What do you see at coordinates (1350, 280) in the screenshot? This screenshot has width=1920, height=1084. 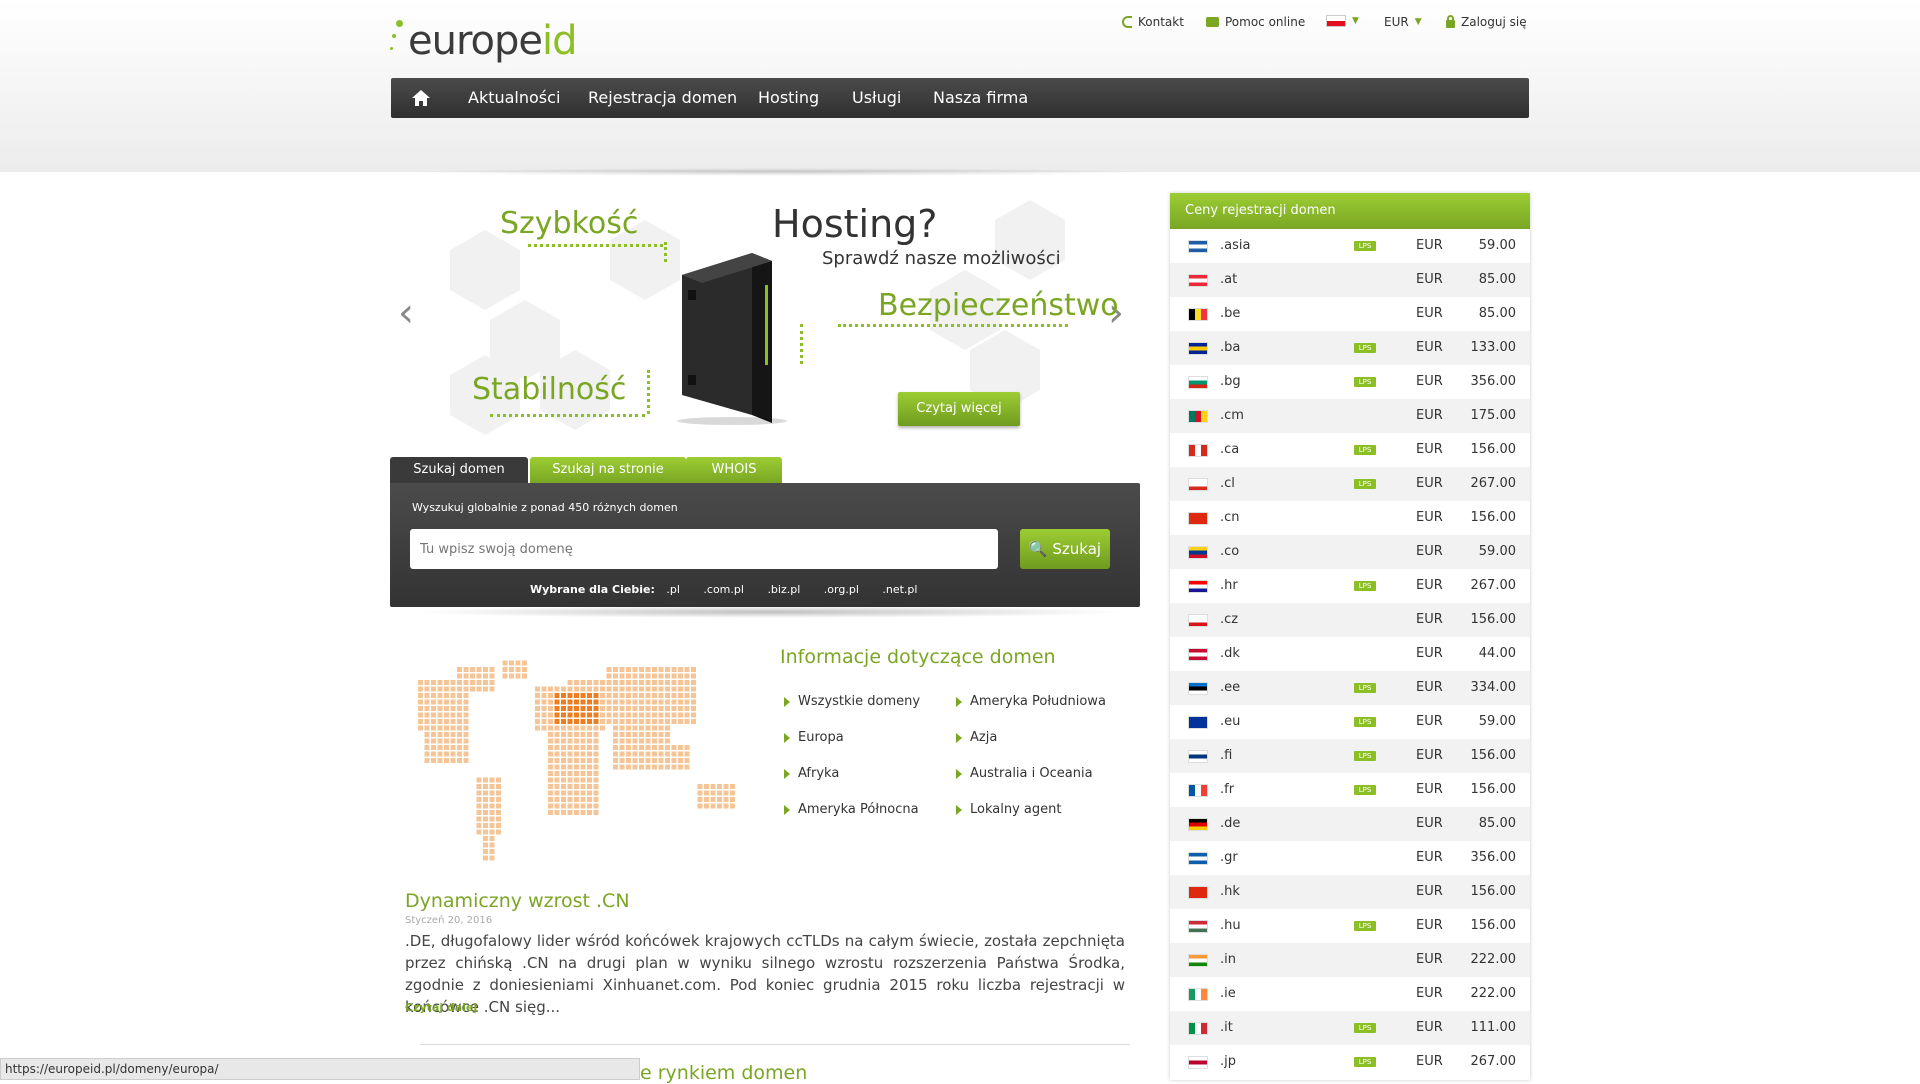 I see `price-row: .at EUR 85.00` at bounding box center [1350, 280].